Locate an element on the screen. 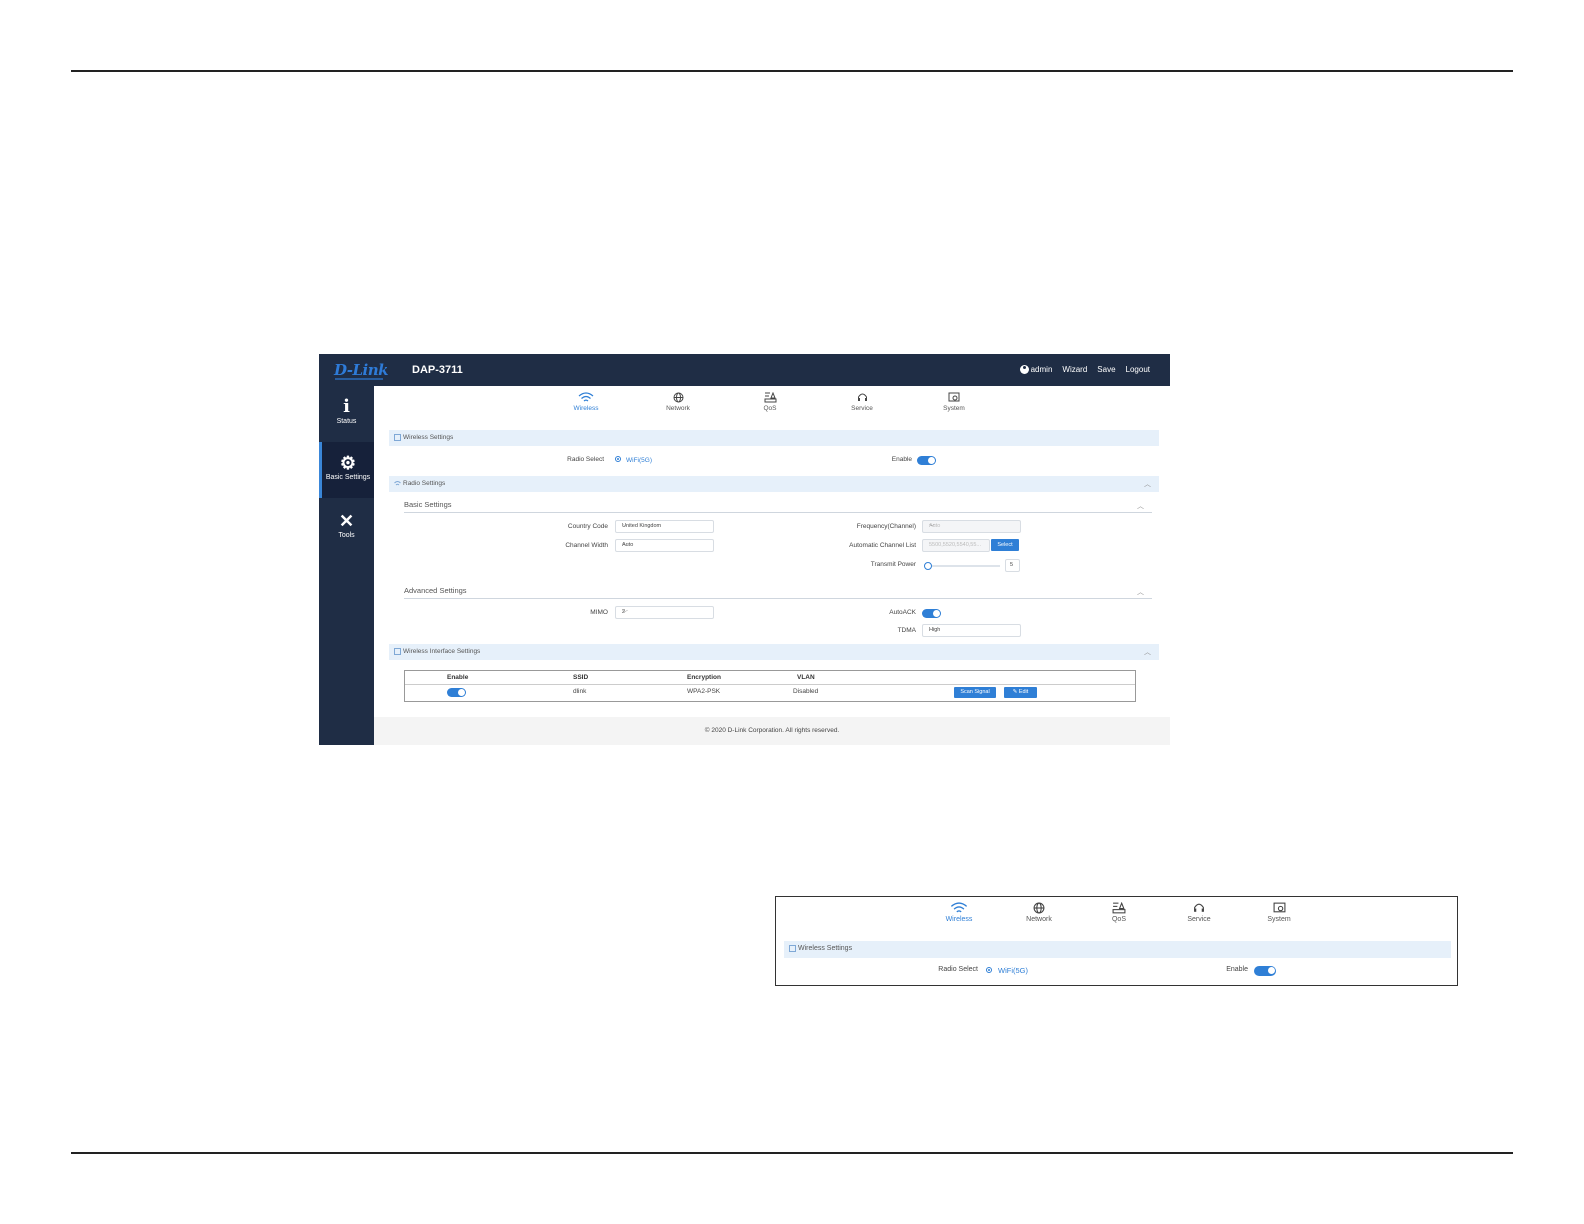 The height and width of the screenshot is (1224, 1584). sidebar-item-status: i Status is located at coordinates (346, 414).